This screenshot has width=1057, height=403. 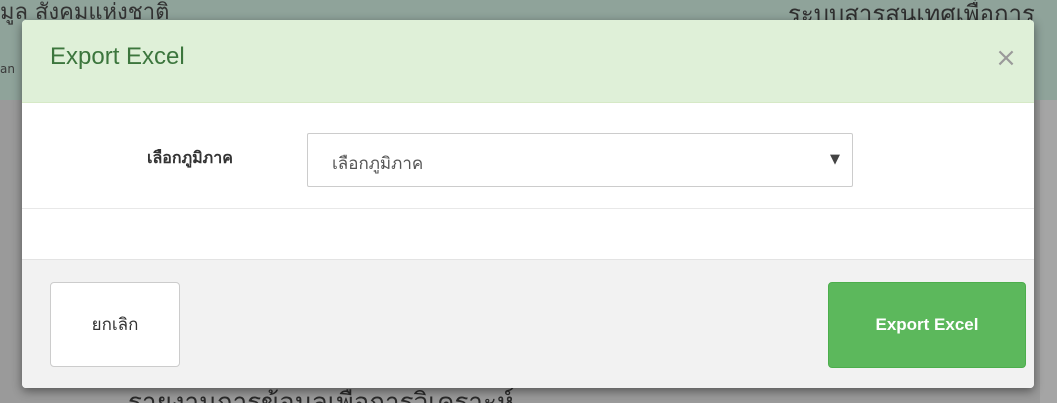 I want to click on region-select-value: เลือกภูมิภาค, so click(x=378, y=164).